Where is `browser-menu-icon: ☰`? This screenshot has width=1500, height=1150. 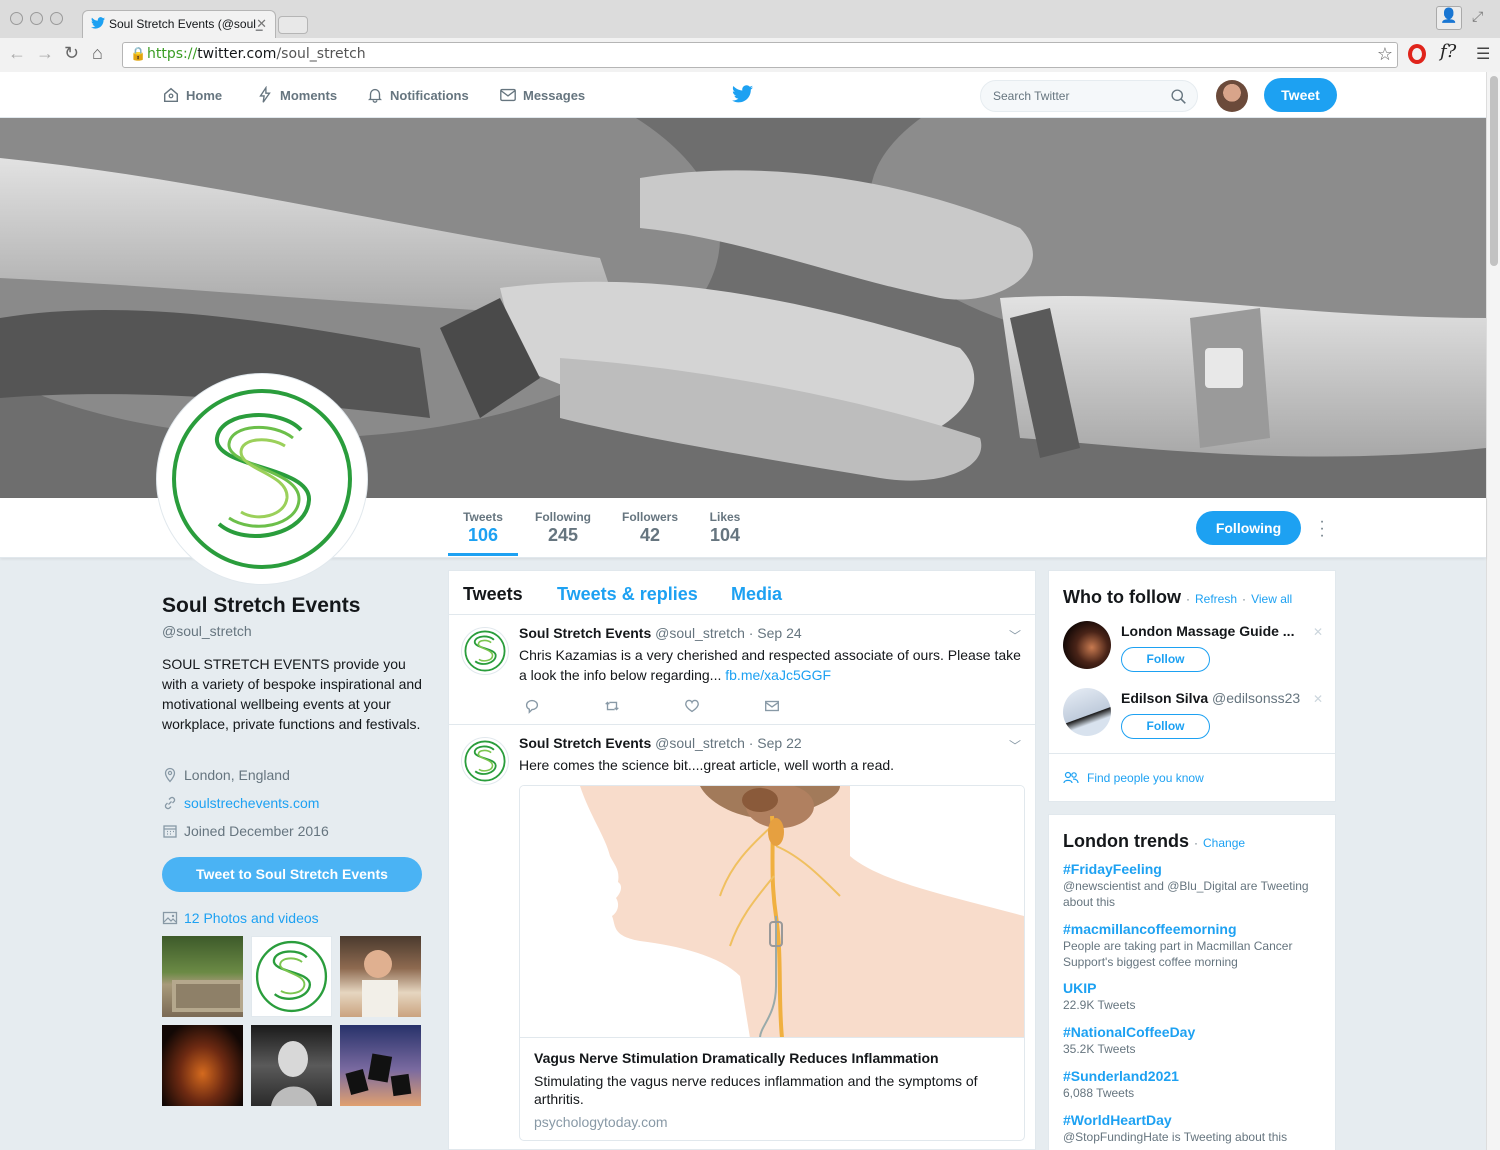
browser-menu-icon: ☰ is located at coordinates (1483, 54).